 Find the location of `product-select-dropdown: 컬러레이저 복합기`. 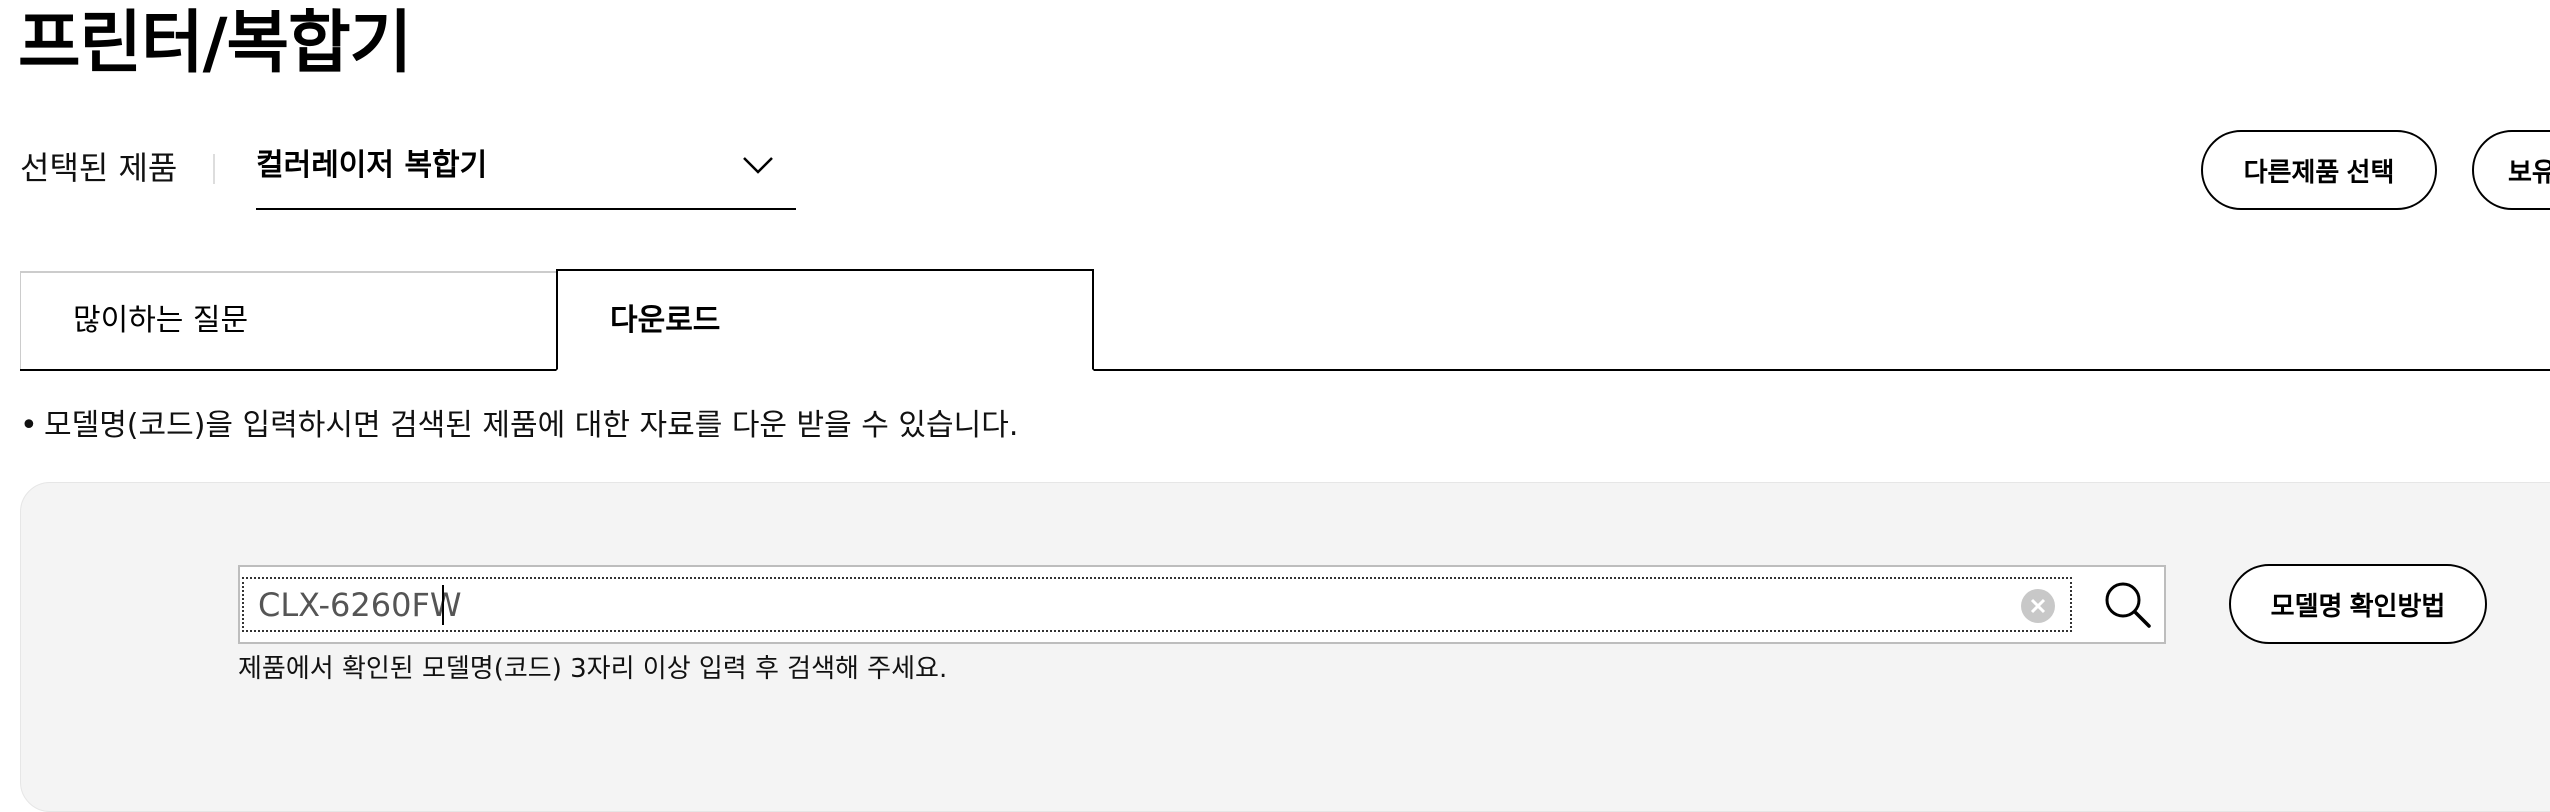

product-select-dropdown: 컬러레이저 복합기 is located at coordinates (526, 175).